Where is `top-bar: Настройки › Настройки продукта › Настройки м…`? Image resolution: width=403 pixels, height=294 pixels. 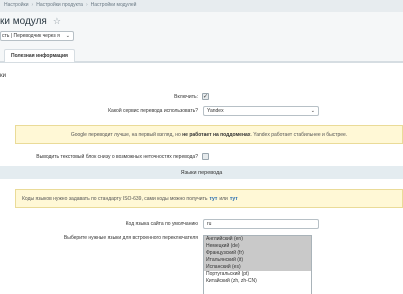
top-bar: Настройки › Настройки продукта › Настройки м… is located at coordinates (201, 6).